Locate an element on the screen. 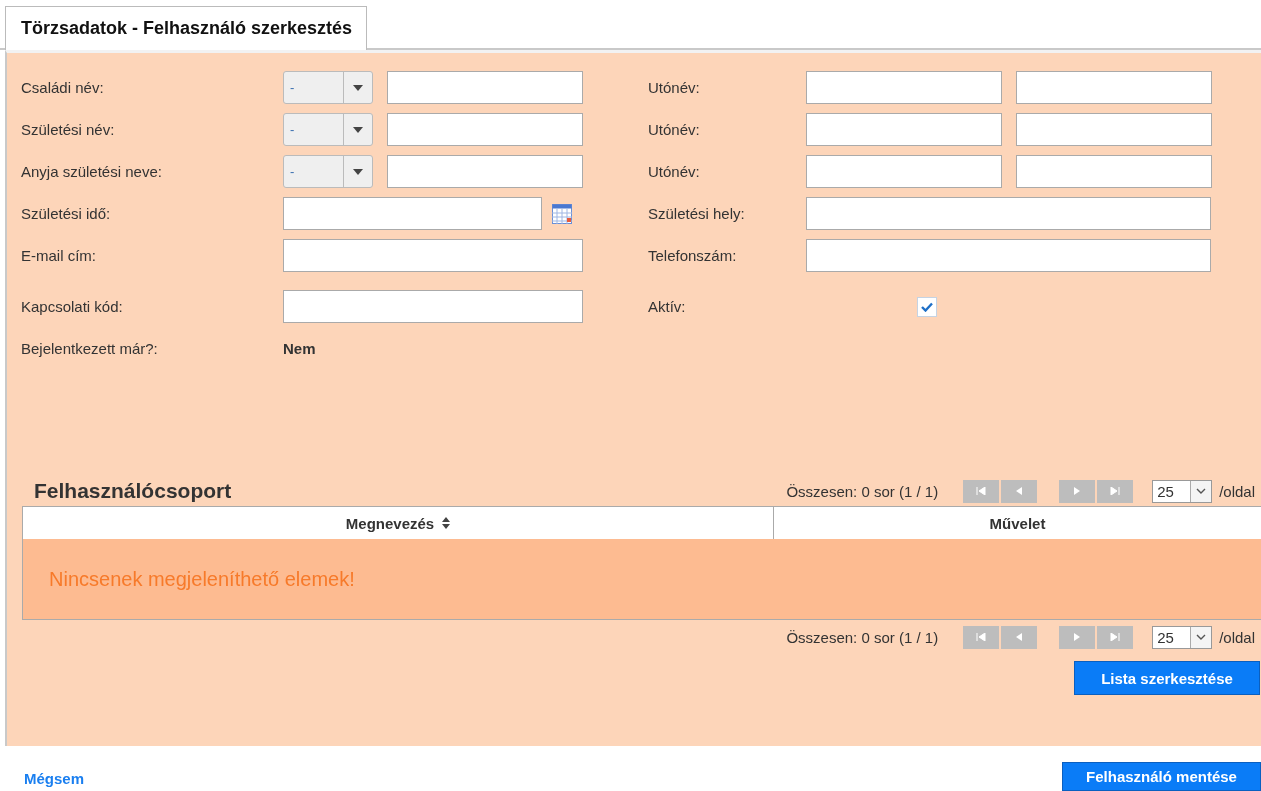 This screenshot has width=1261, height=791. field-label: Telefonszám: is located at coordinates (693, 255).